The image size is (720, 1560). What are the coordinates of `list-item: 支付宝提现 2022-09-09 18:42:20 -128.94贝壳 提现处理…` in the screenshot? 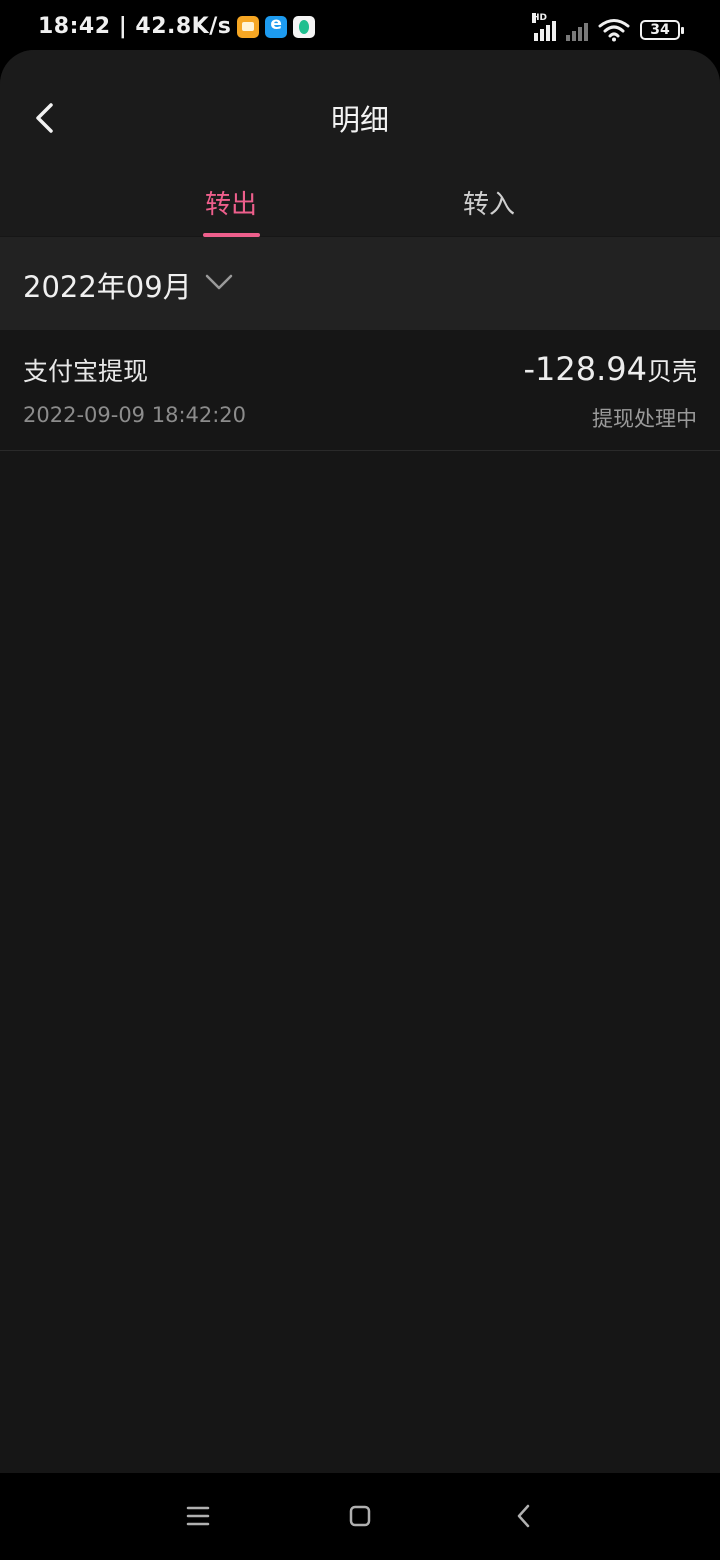 It's located at (360, 390).